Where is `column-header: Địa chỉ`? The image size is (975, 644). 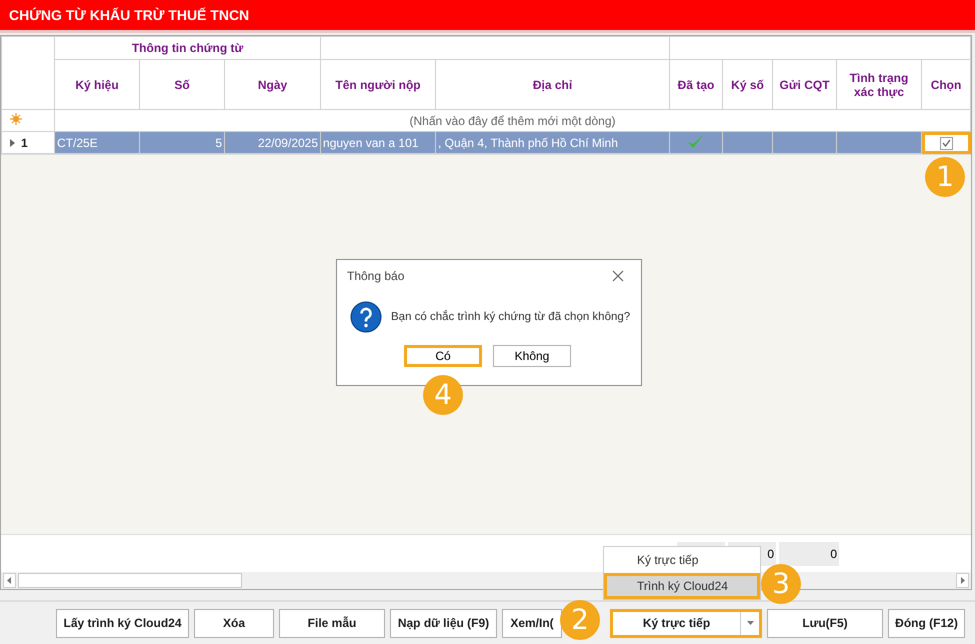
column-header: Địa chỉ is located at coordinates (553, 85).